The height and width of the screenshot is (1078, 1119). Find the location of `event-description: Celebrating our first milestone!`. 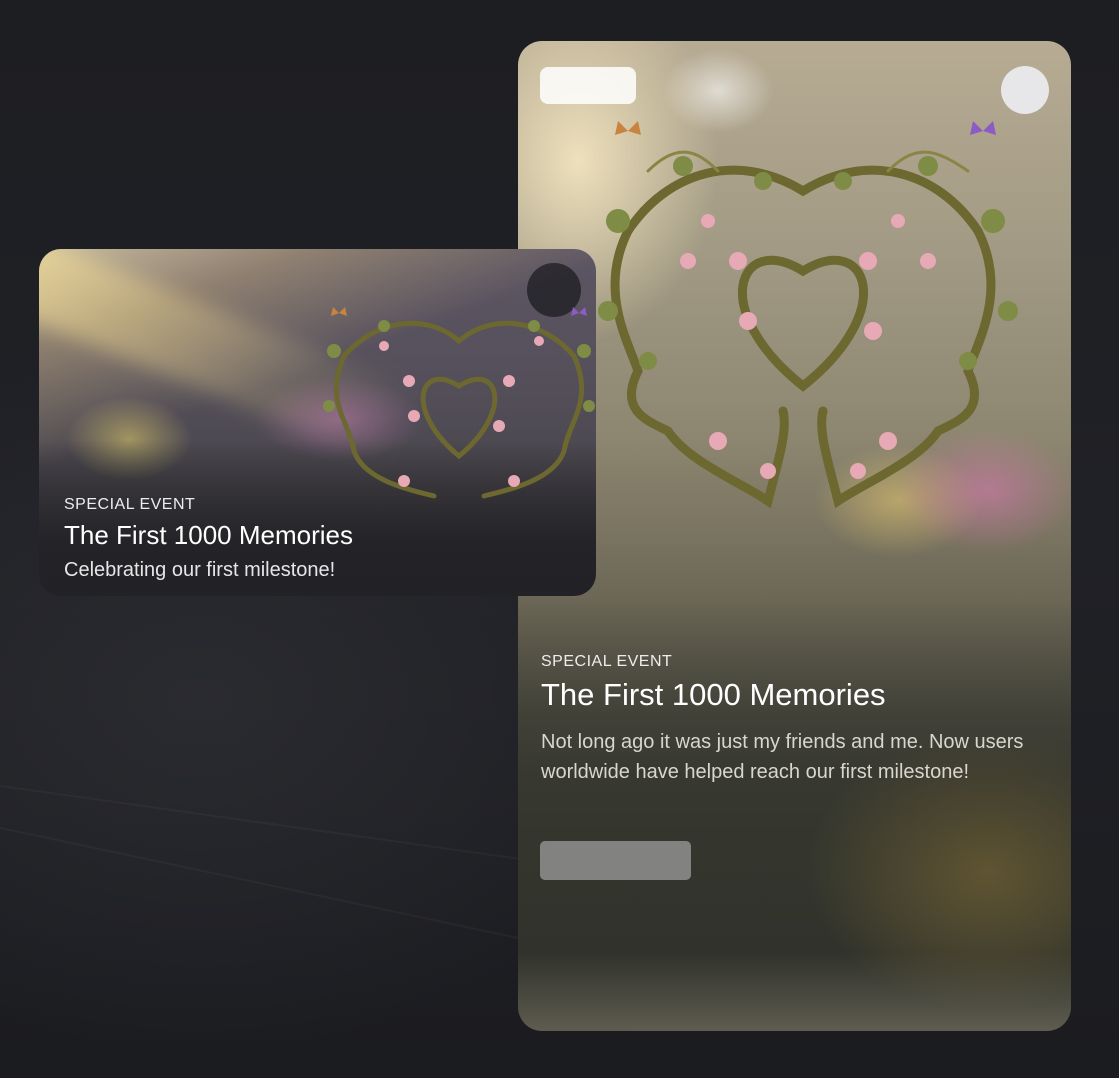

event-description: Celebrating our first milestone! is located at coordinates (200, 570).